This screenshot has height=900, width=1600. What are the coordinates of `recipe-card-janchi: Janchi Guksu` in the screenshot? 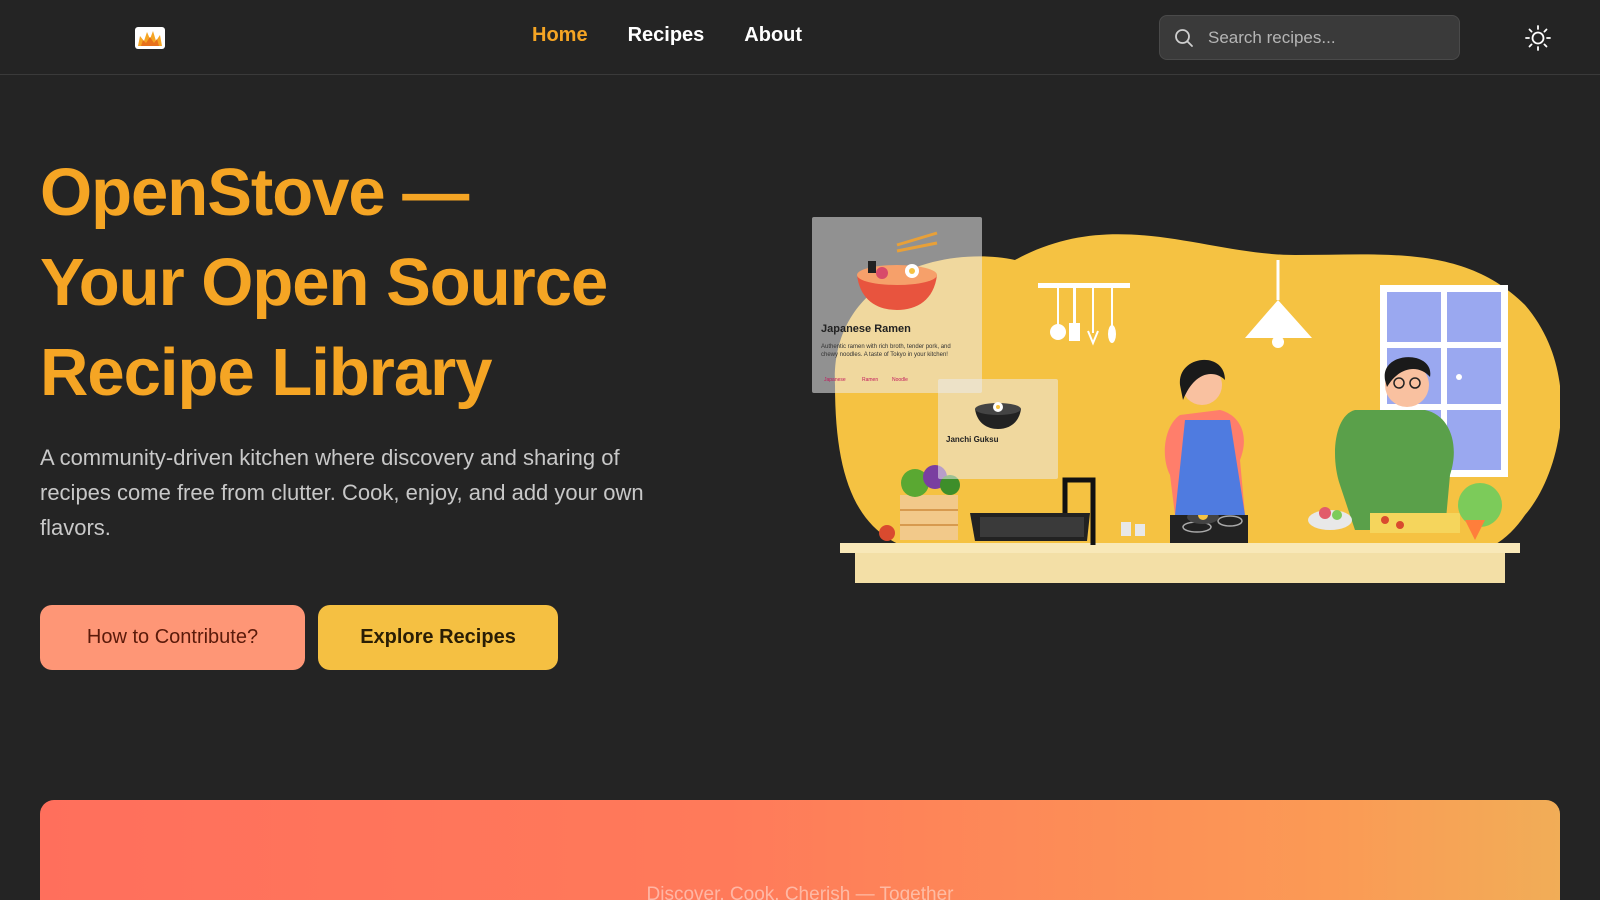 It's located at (998, 429).